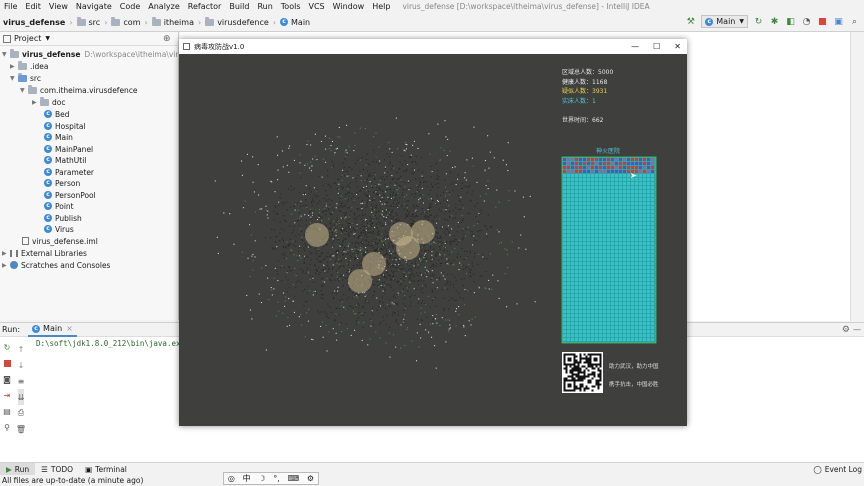 This screenshot has width=864, height=486. What do you see at coordinates (854, 21) in the screenshot?
I see `search-icon: ⌕` at bounding box center [854, 21].